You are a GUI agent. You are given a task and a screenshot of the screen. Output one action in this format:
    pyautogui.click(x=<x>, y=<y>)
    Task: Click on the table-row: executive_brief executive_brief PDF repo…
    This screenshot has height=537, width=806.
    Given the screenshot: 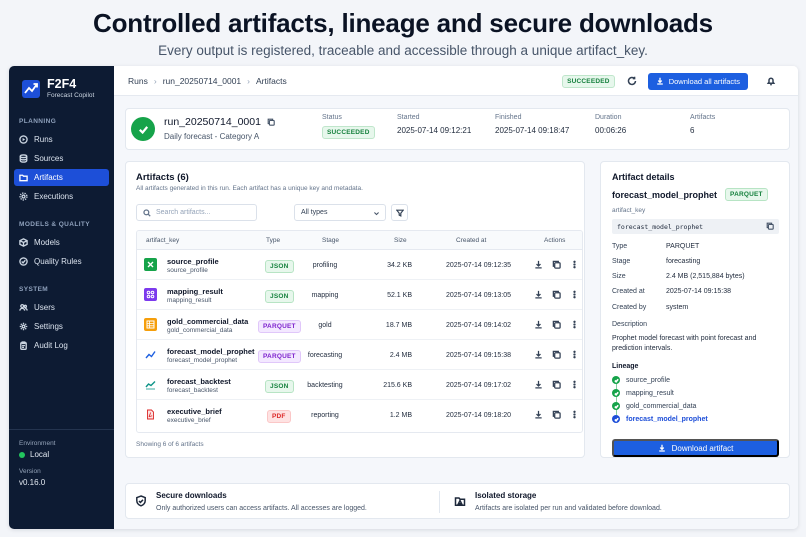 What is the action you would take?
    pyautogui.click(x=359, y=415)
    